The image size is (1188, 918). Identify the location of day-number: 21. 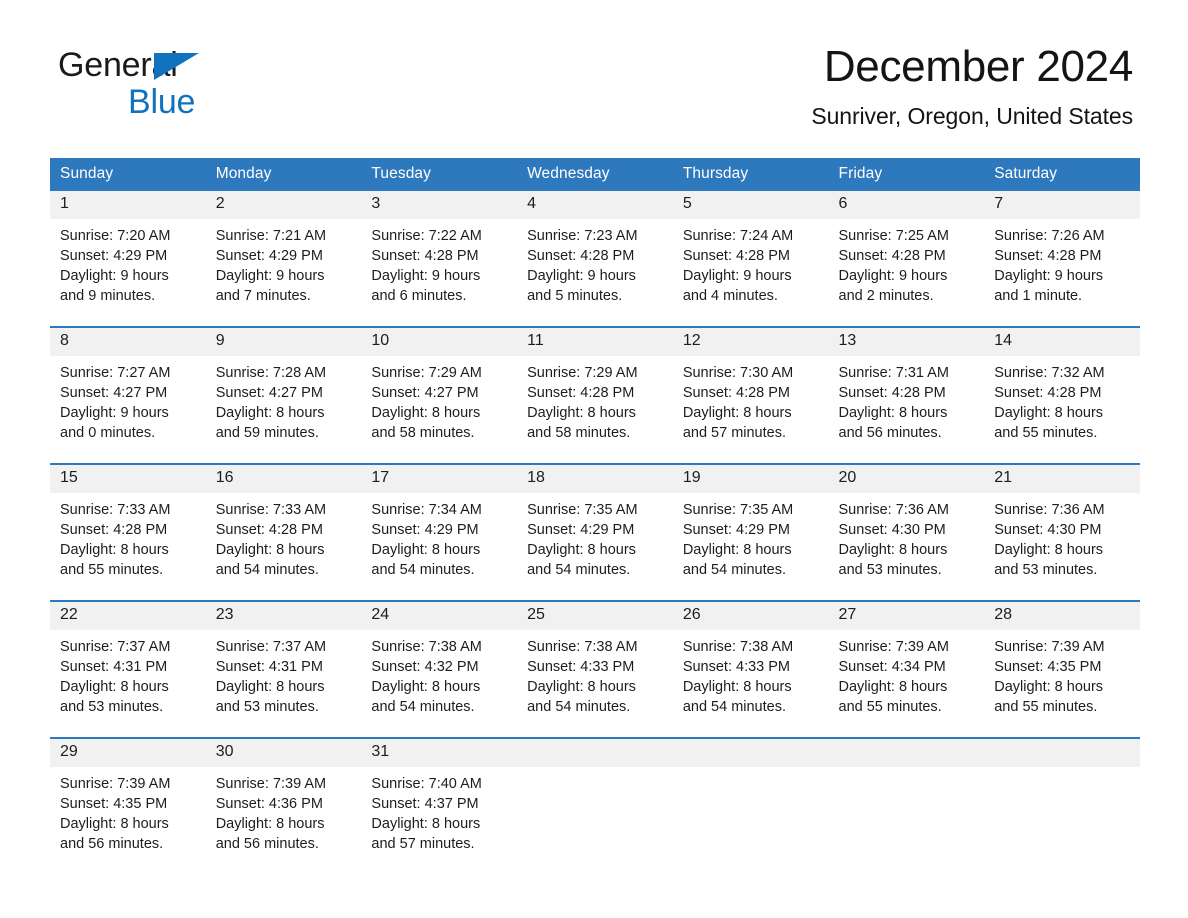
(1062, 479).